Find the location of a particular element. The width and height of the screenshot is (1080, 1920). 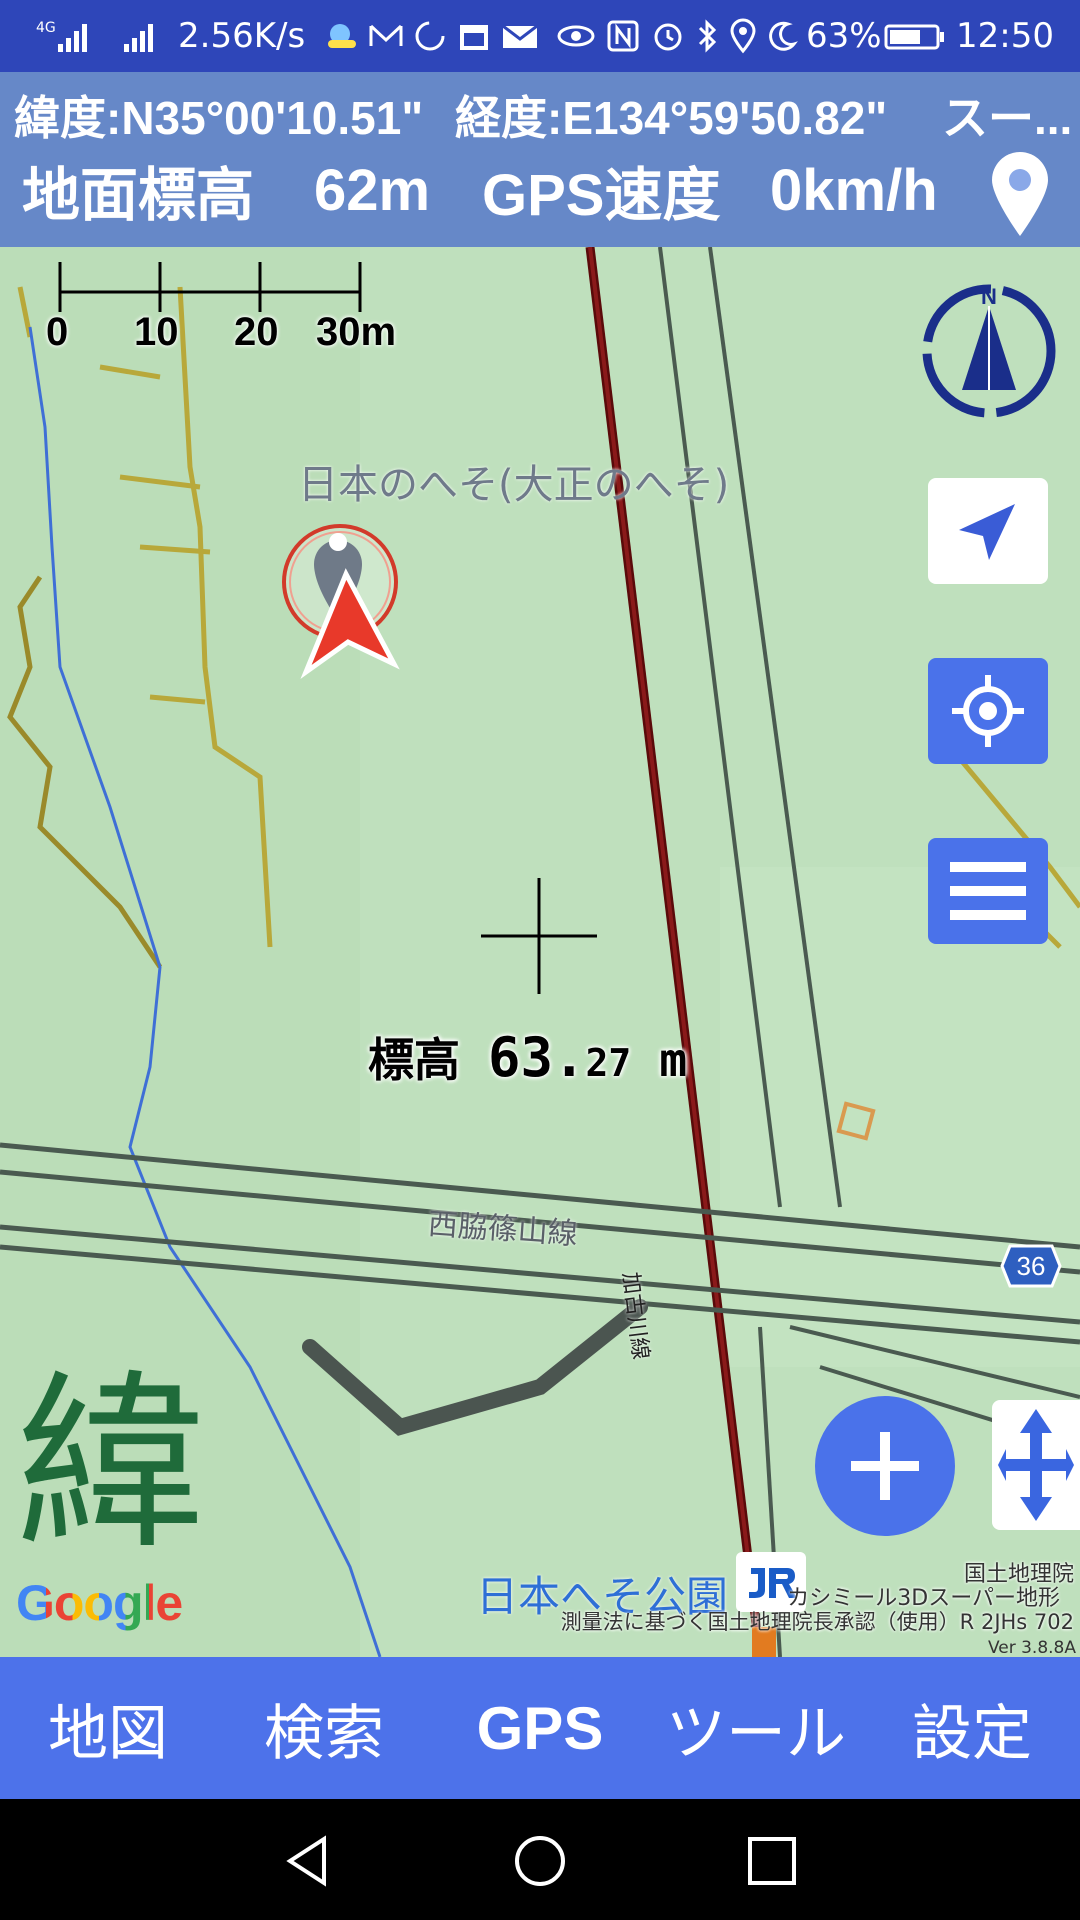

envelope-icon is located at coordinates (520, 36).